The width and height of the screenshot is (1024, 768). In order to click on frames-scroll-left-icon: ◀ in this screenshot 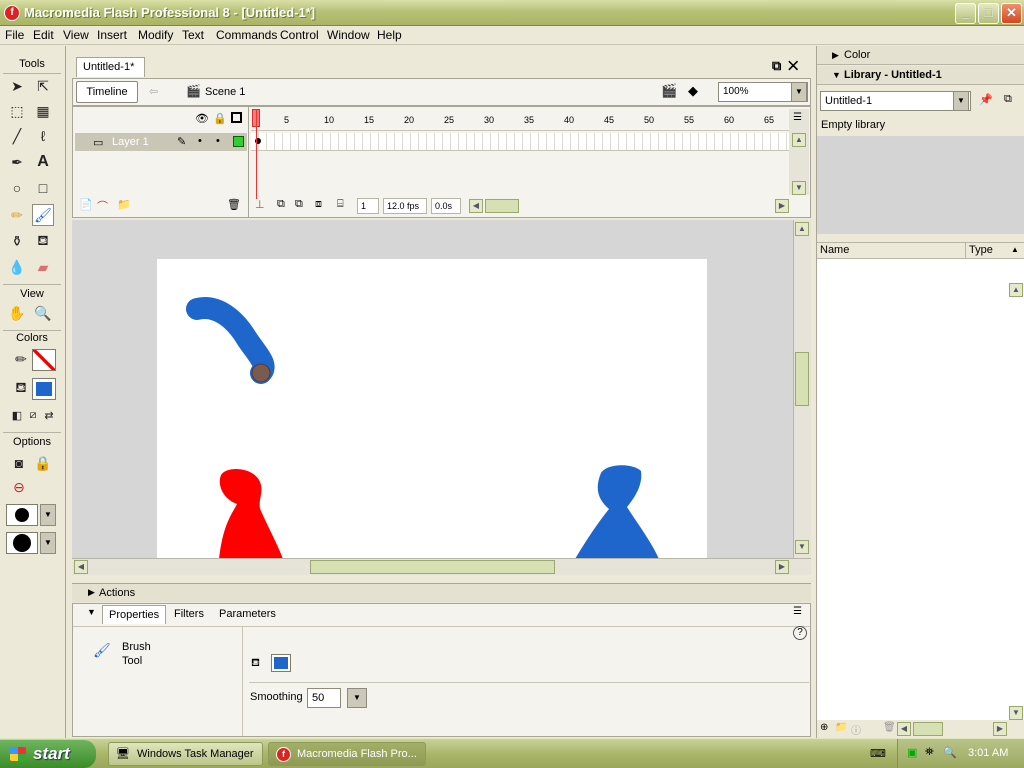, I will do `click(476, 206)`.